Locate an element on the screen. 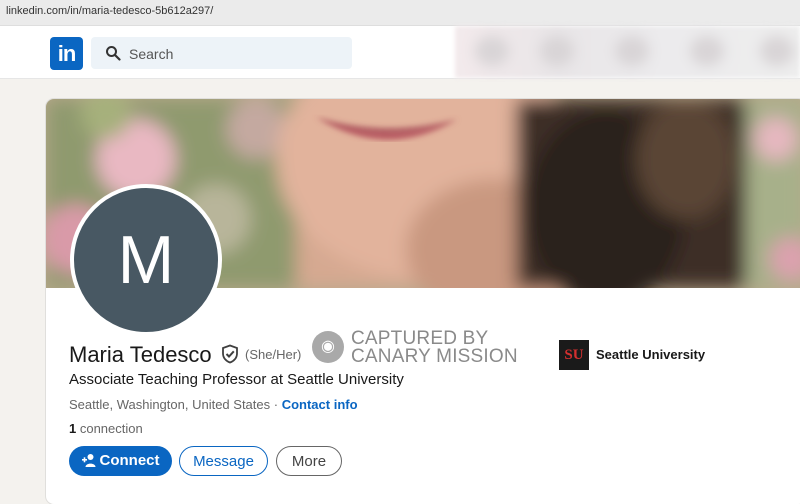  profile-avatar: M is located at coordinates (146, 260).